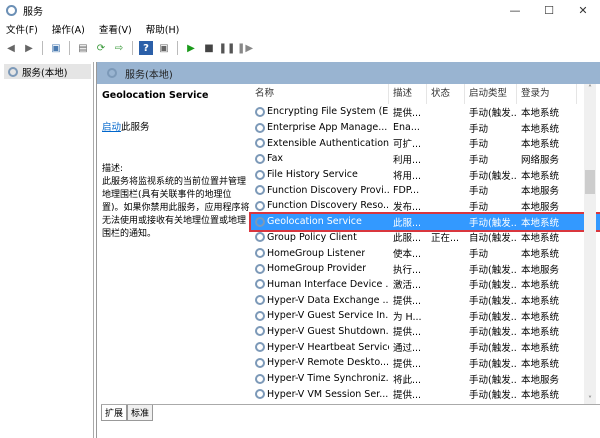 The height and width of the screenshot is (438, 600). Describe the element at coordinates (227, 48) in the screenshot. I see `pause-icon: ❚❚` at that location.